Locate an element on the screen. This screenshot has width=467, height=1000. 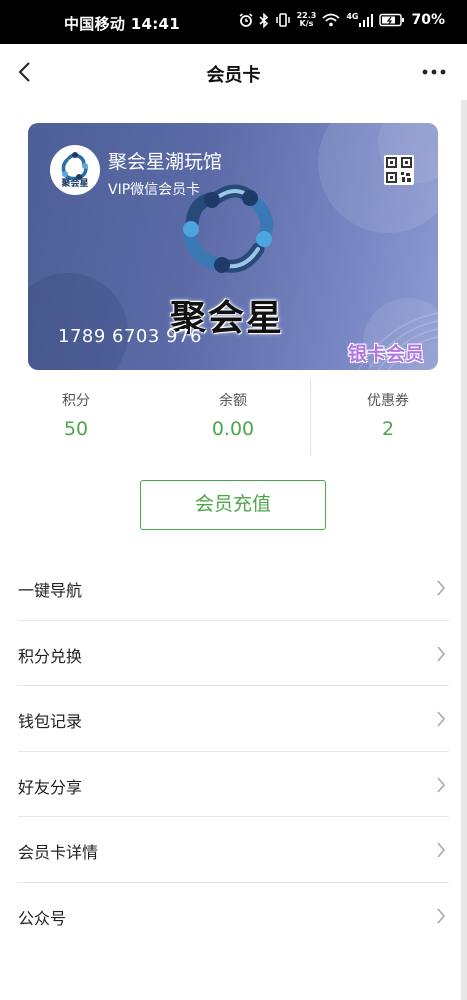
menu-item-points-exchange: 积分兑换 is located at coordinates (233, 653).